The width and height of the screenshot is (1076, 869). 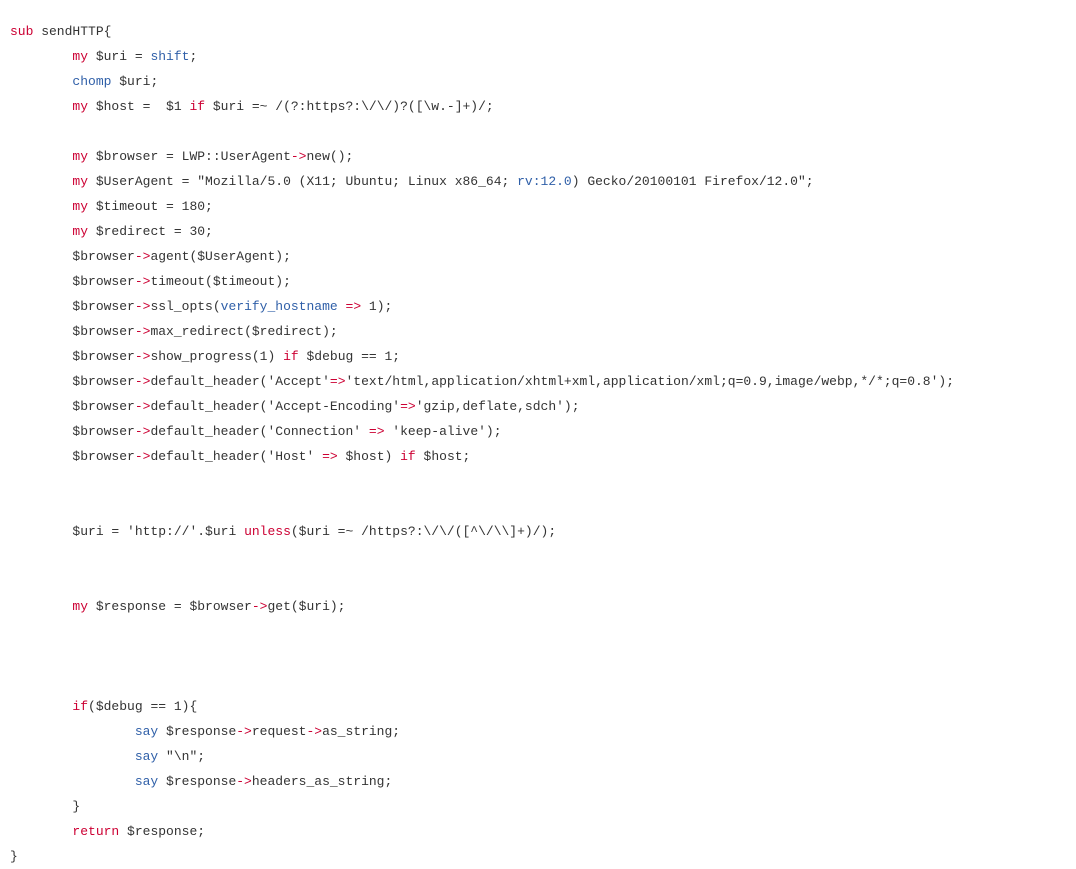 What do you see at coordinates (543, 206) in the screenshot?
I see `code-line: my $timeout = 180;` at bounding box center [543, 206].